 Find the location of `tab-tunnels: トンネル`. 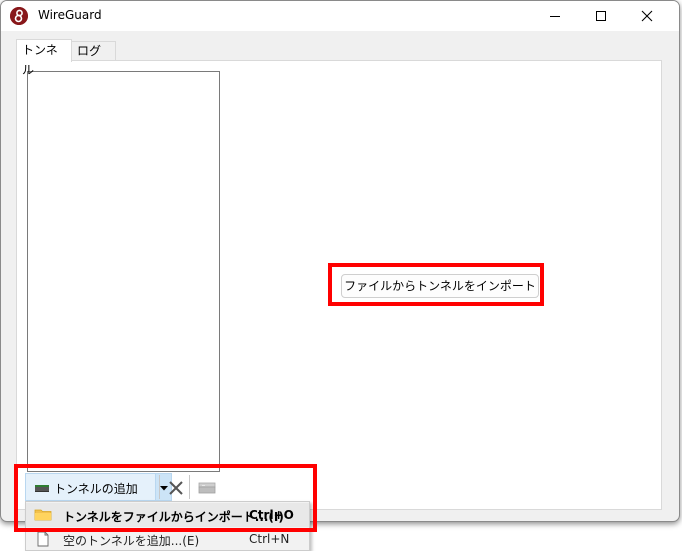

tab-tunnels: トンネル is located at coordinates (44, 58).